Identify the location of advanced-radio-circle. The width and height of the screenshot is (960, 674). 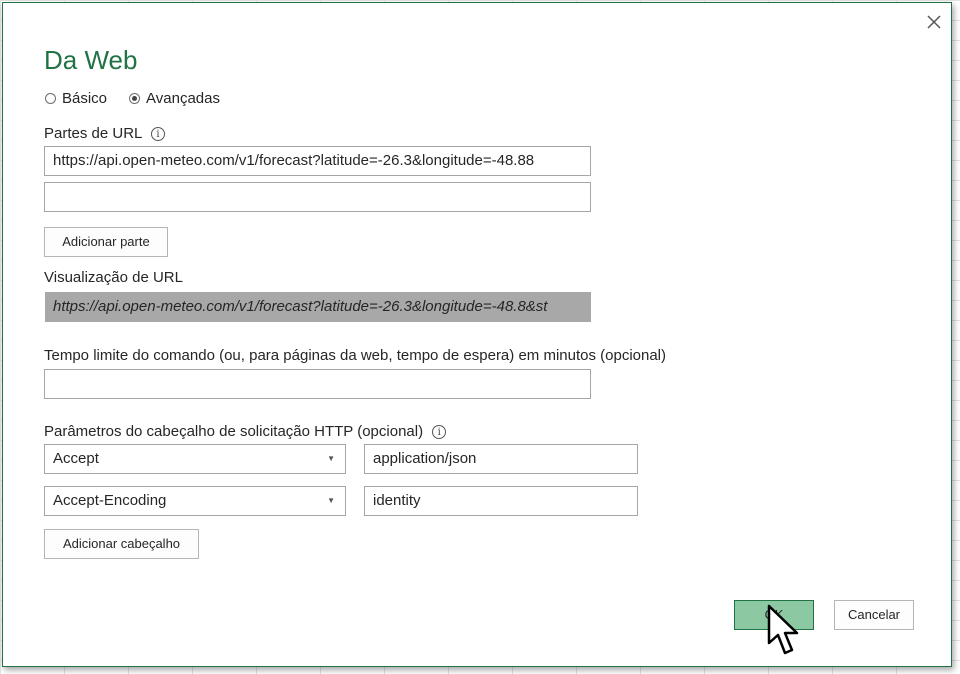
(135, 98).